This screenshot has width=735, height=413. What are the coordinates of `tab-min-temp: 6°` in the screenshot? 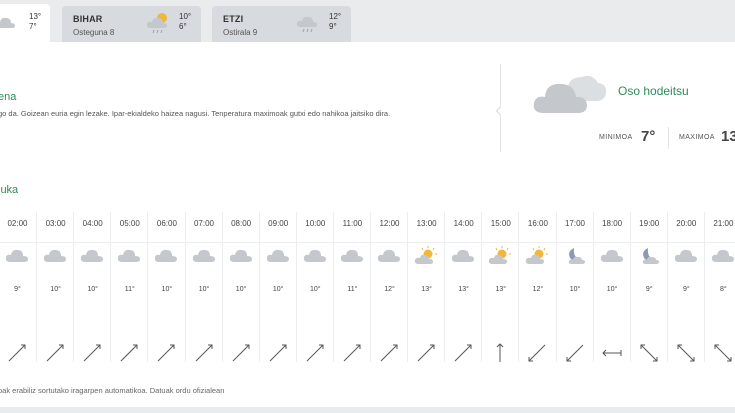 It's located at (183, 26).